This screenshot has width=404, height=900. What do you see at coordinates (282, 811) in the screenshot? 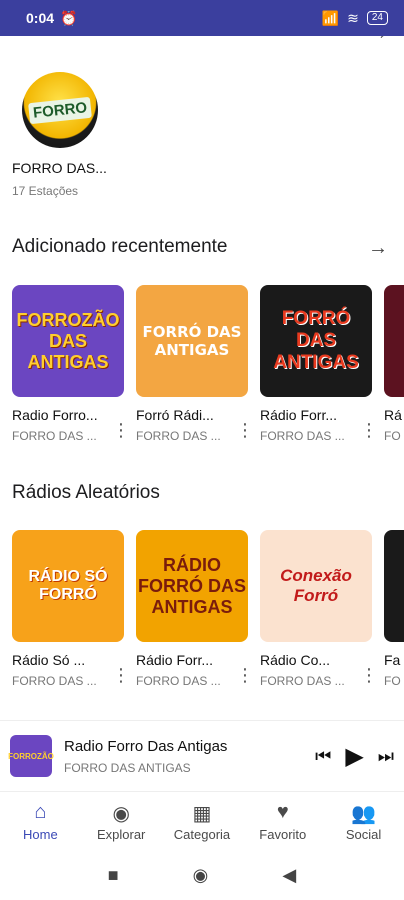
I see `heart-icon: ♥` at bounding box center [282, 811].